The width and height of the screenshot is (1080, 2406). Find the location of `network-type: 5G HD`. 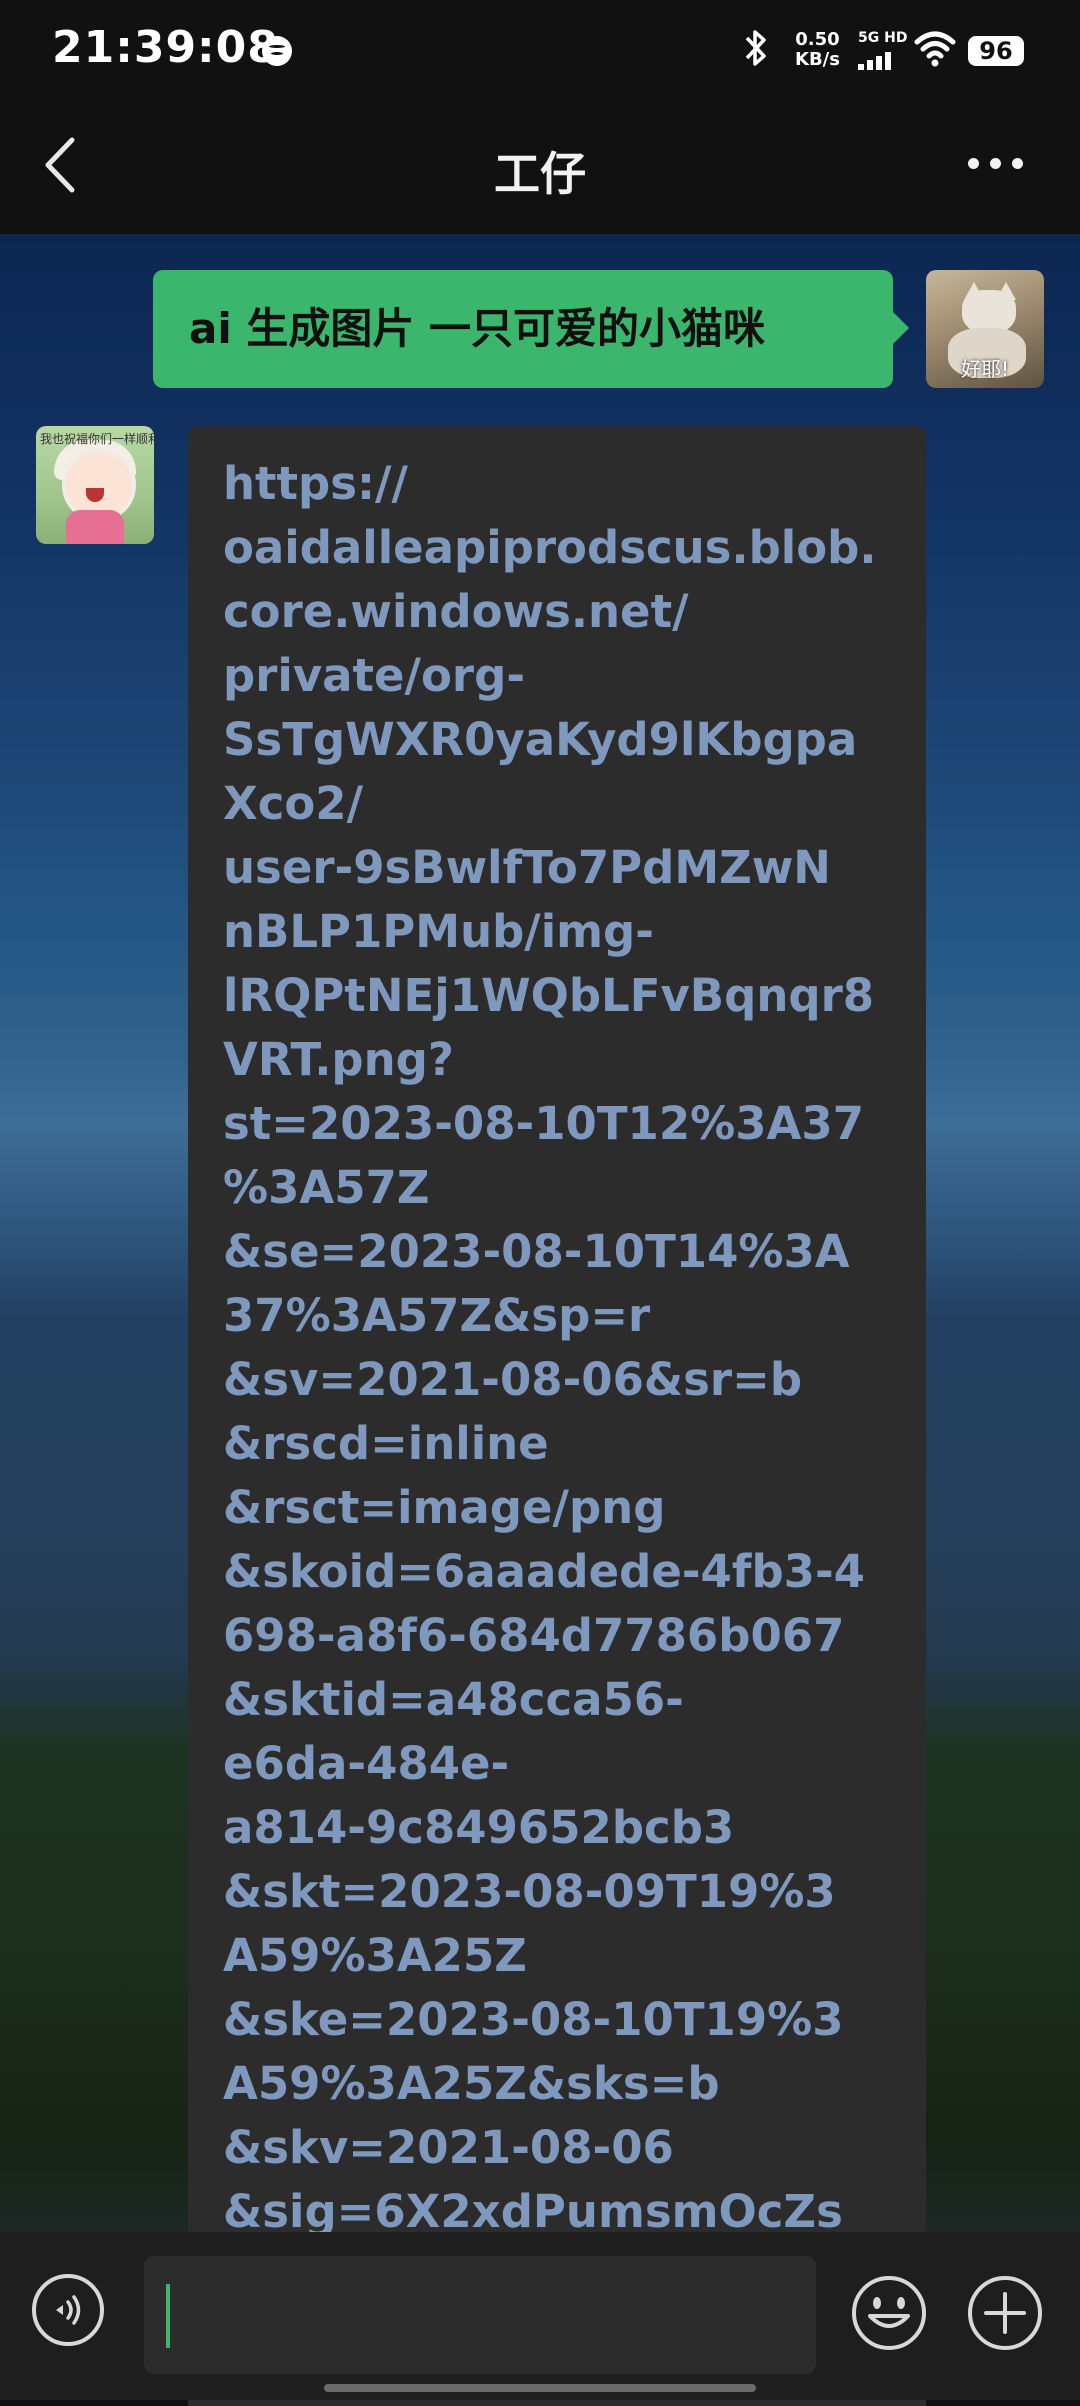

network-type: 5G HD is located at coordinates (883, 38).